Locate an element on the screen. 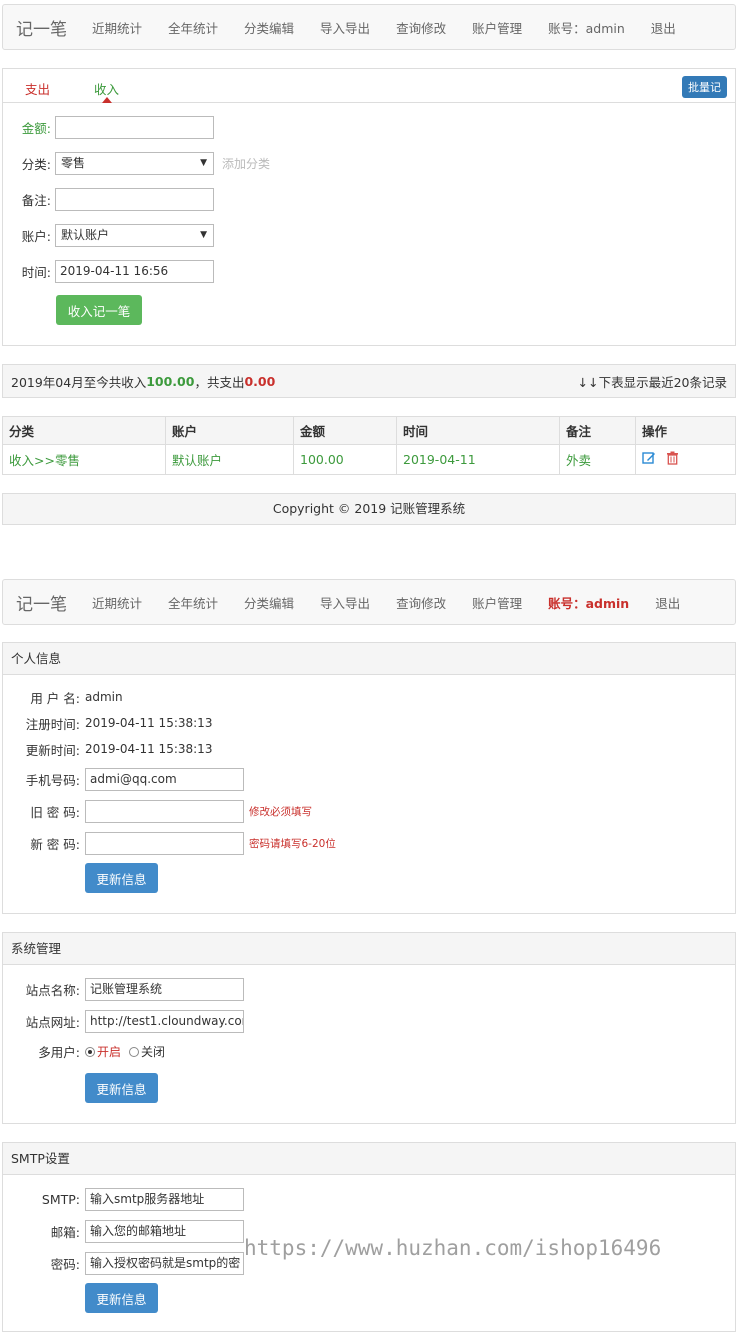  cell-category: 收入>>零售 is located at coordinates (84, 459).